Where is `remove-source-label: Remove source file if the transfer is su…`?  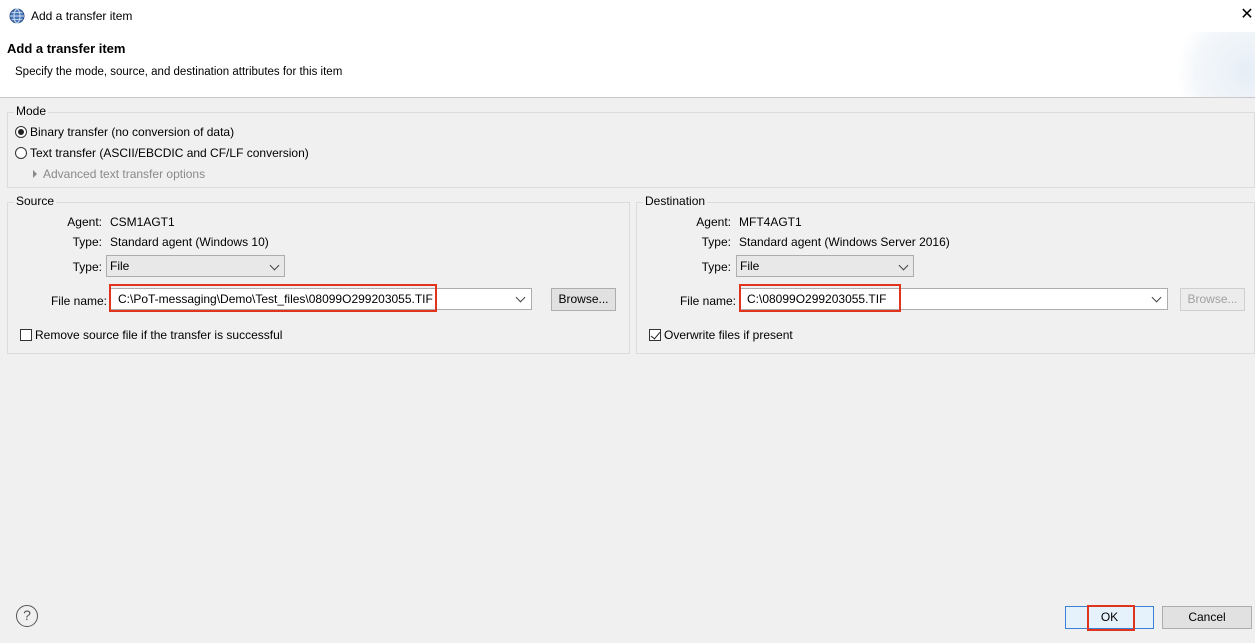
remove-source-label: Remove source file if the transfer is su… is located at coordinates (159, 335).